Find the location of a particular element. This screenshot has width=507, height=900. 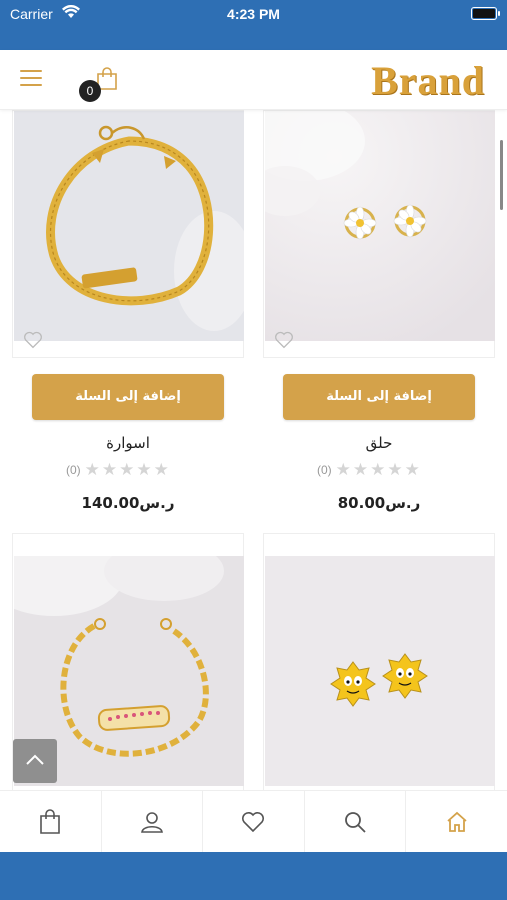

back-to-top-button is located at coordinates (35, 761).